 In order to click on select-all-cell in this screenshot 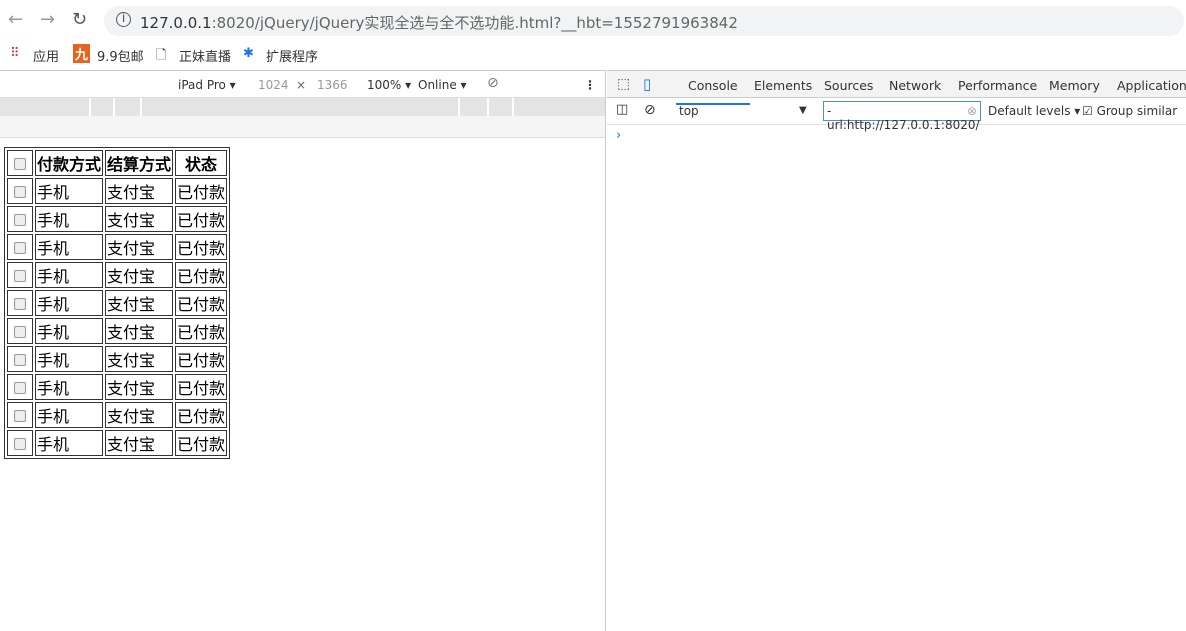, I will do `click(20, 163)`.